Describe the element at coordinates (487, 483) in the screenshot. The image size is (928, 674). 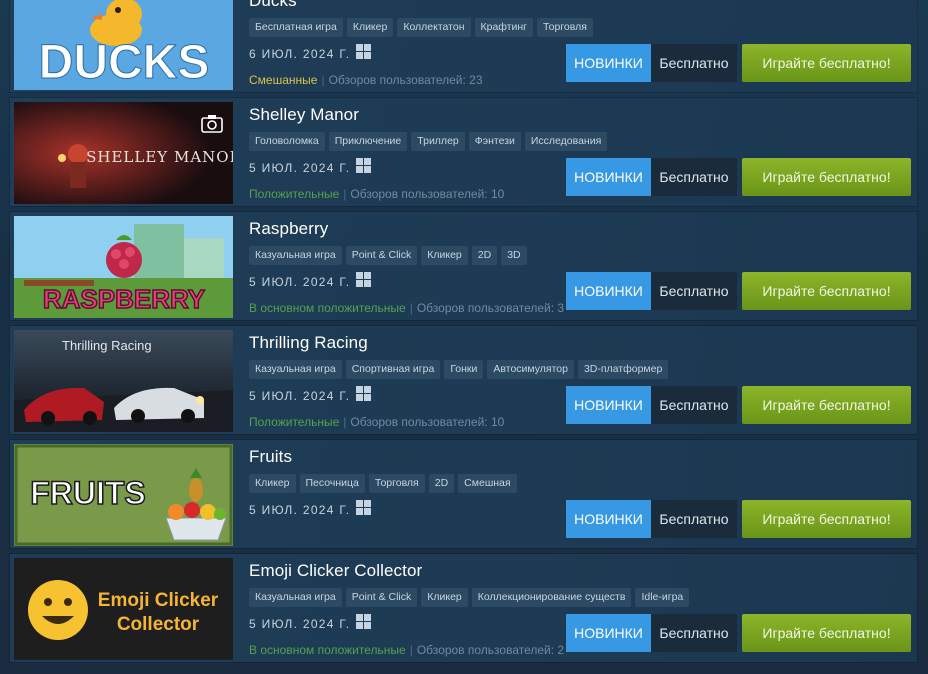
I see `game-tag: Смешная` at that location.